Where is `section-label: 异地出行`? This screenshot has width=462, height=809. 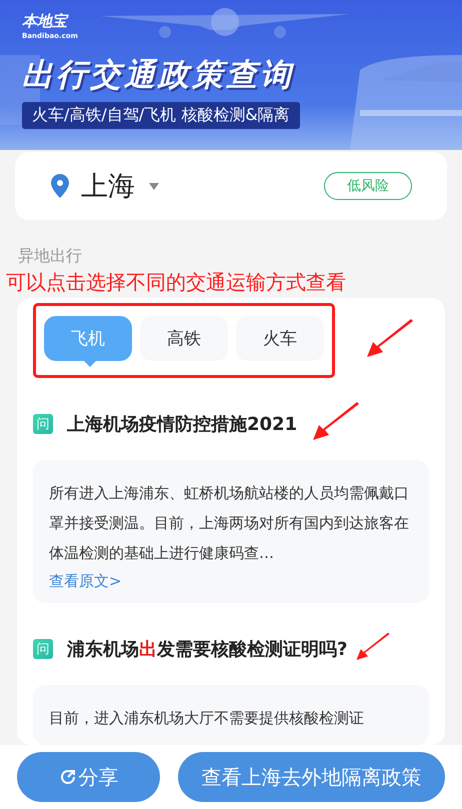 section-label: 异地出行 is located at coordinates (50, 256).